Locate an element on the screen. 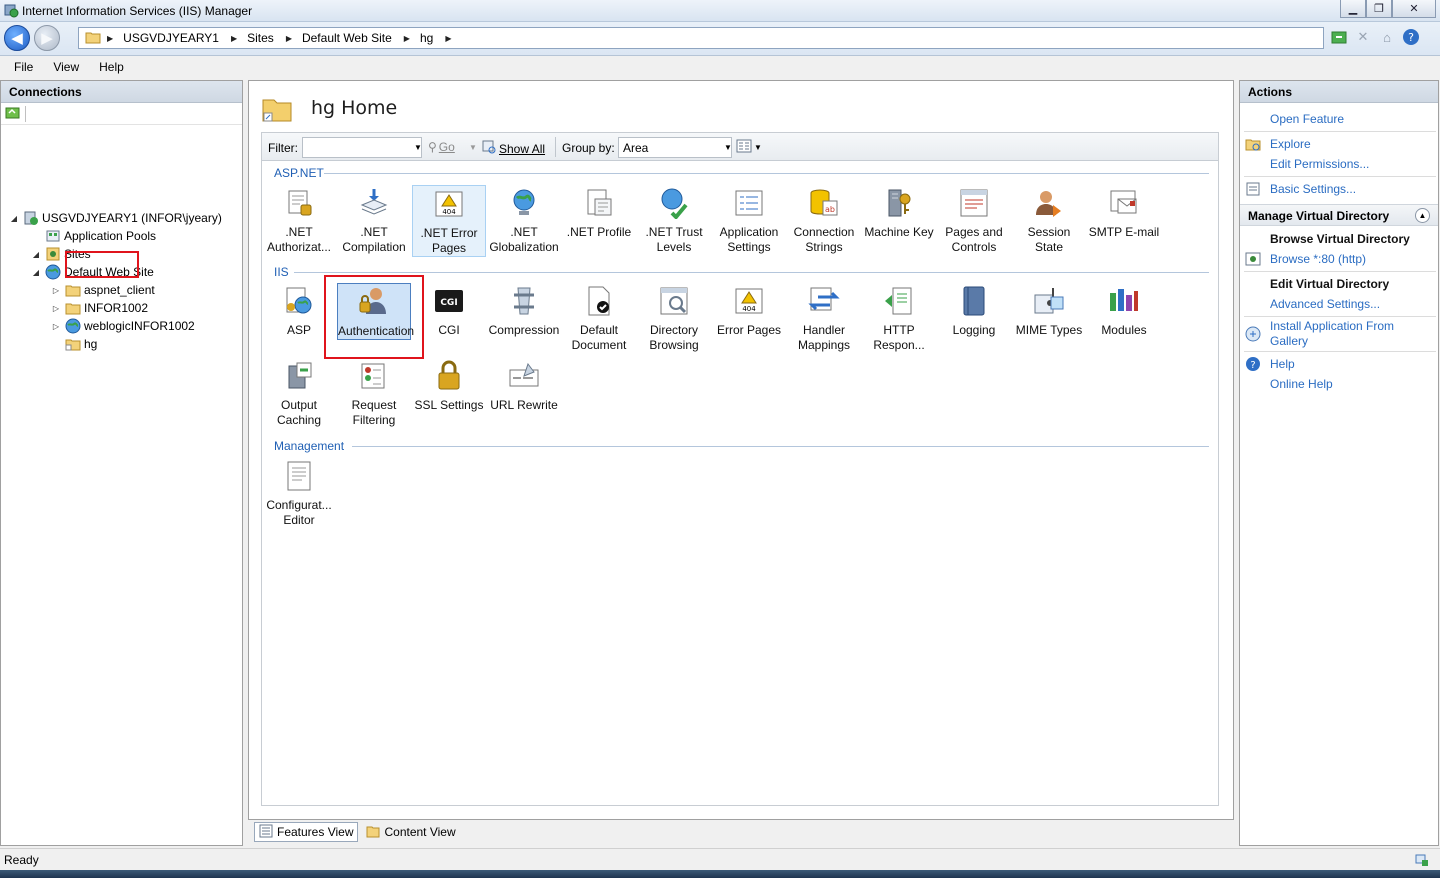  group-by-dropdown-icon: ▼ is located at coordinates (728, 147).